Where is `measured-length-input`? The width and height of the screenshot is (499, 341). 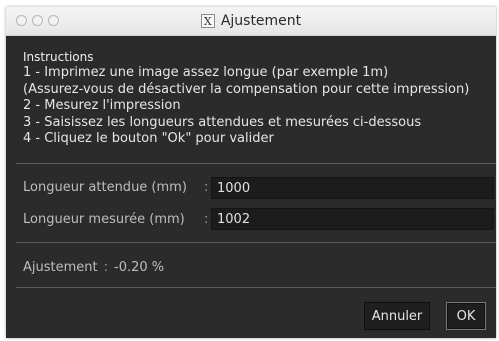 measured-length-input is located at coordinates (352, 219).